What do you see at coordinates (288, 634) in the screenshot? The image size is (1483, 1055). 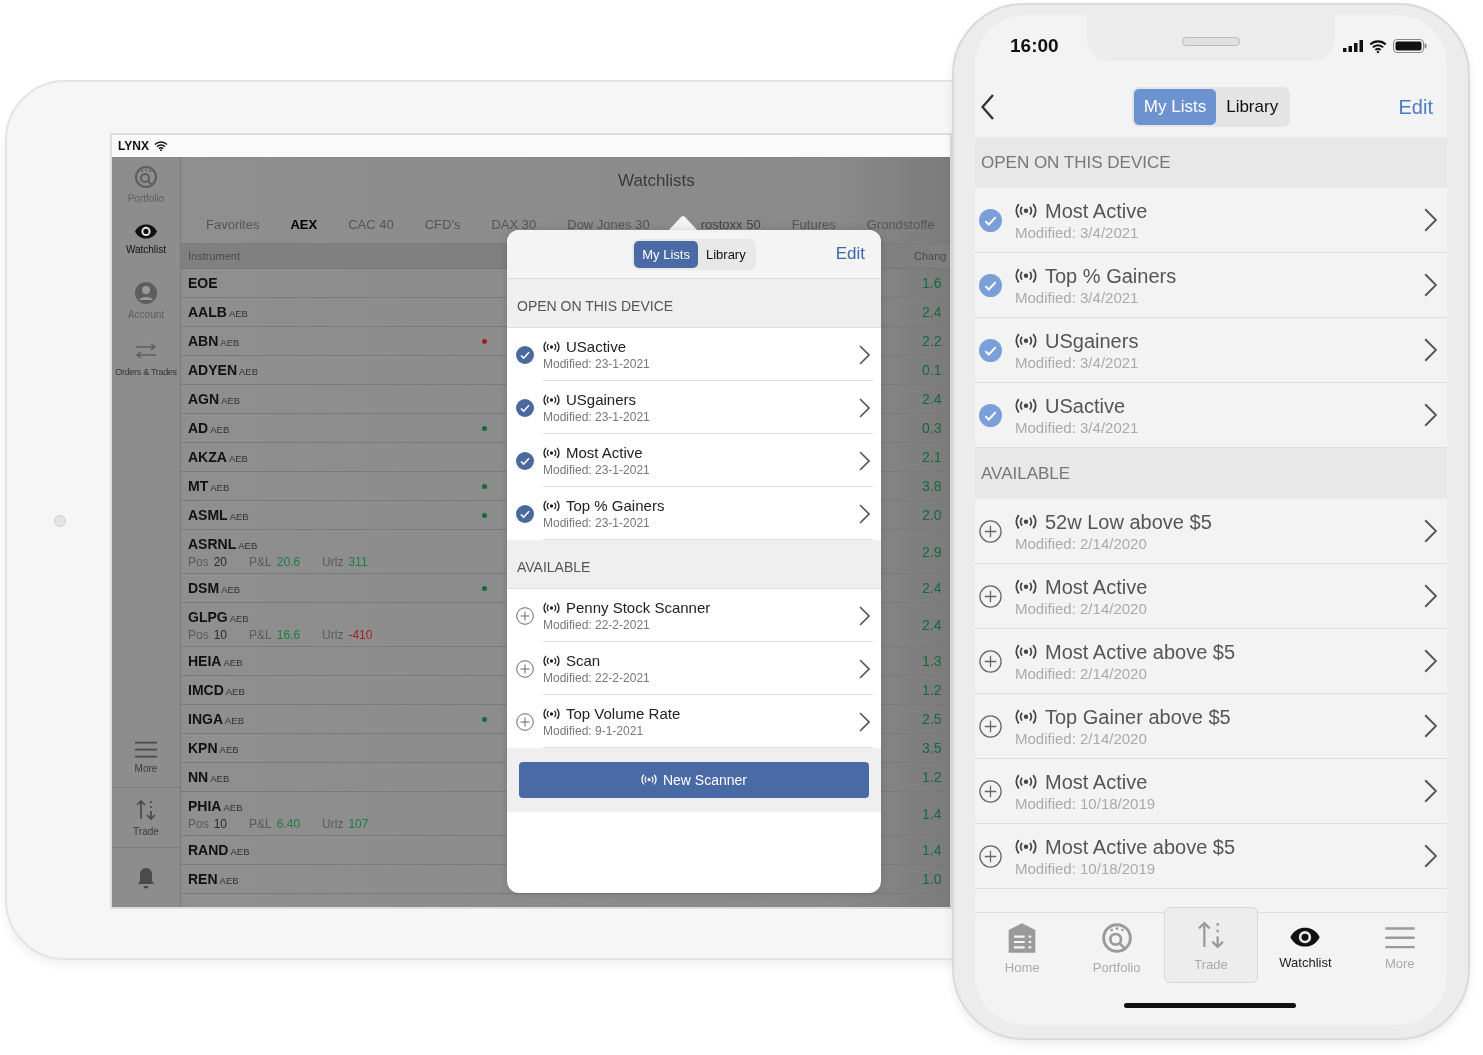 I see `position-value: 16.6` at bounding box center [288, 634].